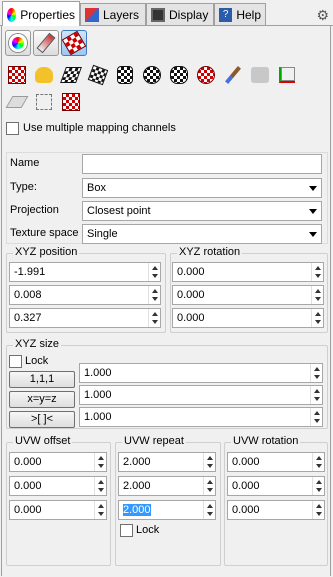 Image resolution: width=333 pixels, height=577 pixels. What do you see at coordinates (154, 441) in the screenshot?
I see `uvw-repeat-title: UVW repeat` at bounding box center [154, 441].